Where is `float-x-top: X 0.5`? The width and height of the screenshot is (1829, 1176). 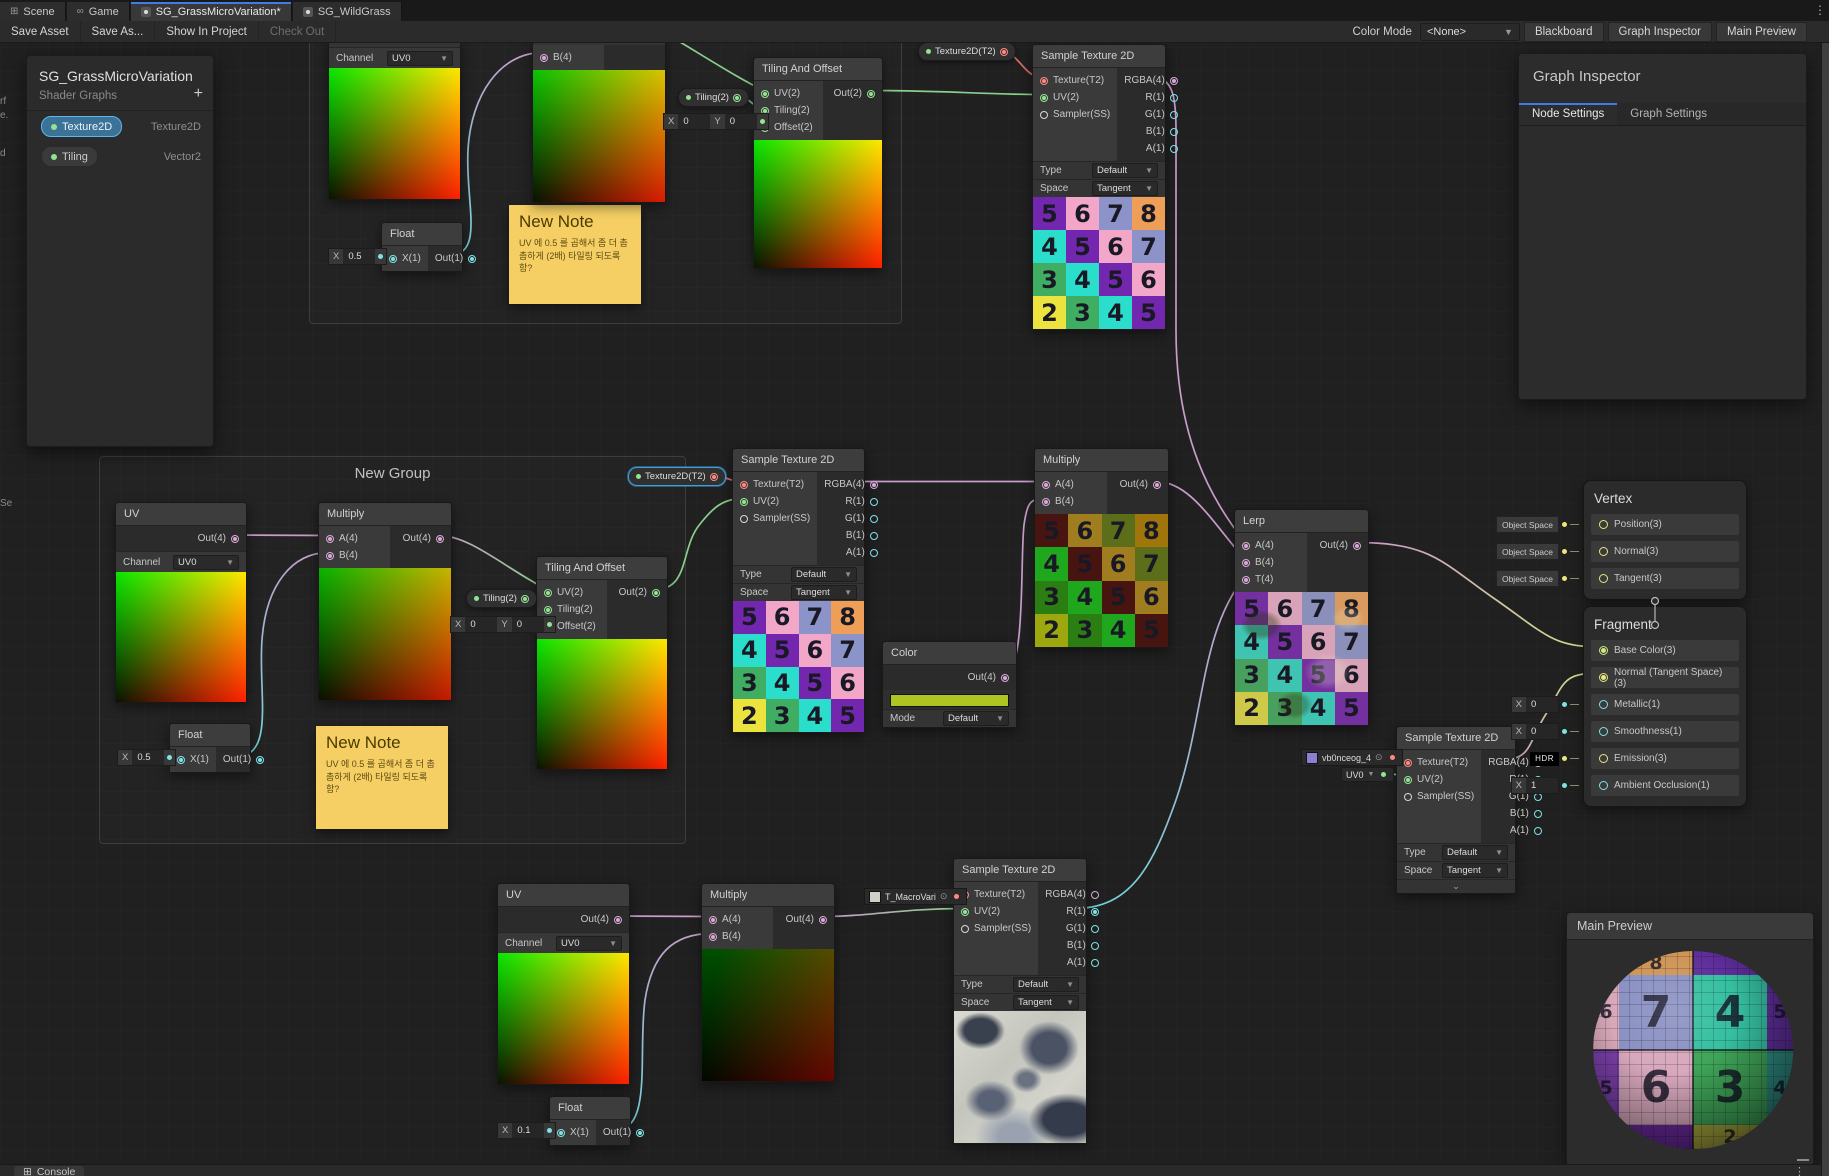 float-x-top: X 0.5 is located at coordinates (358, 256).